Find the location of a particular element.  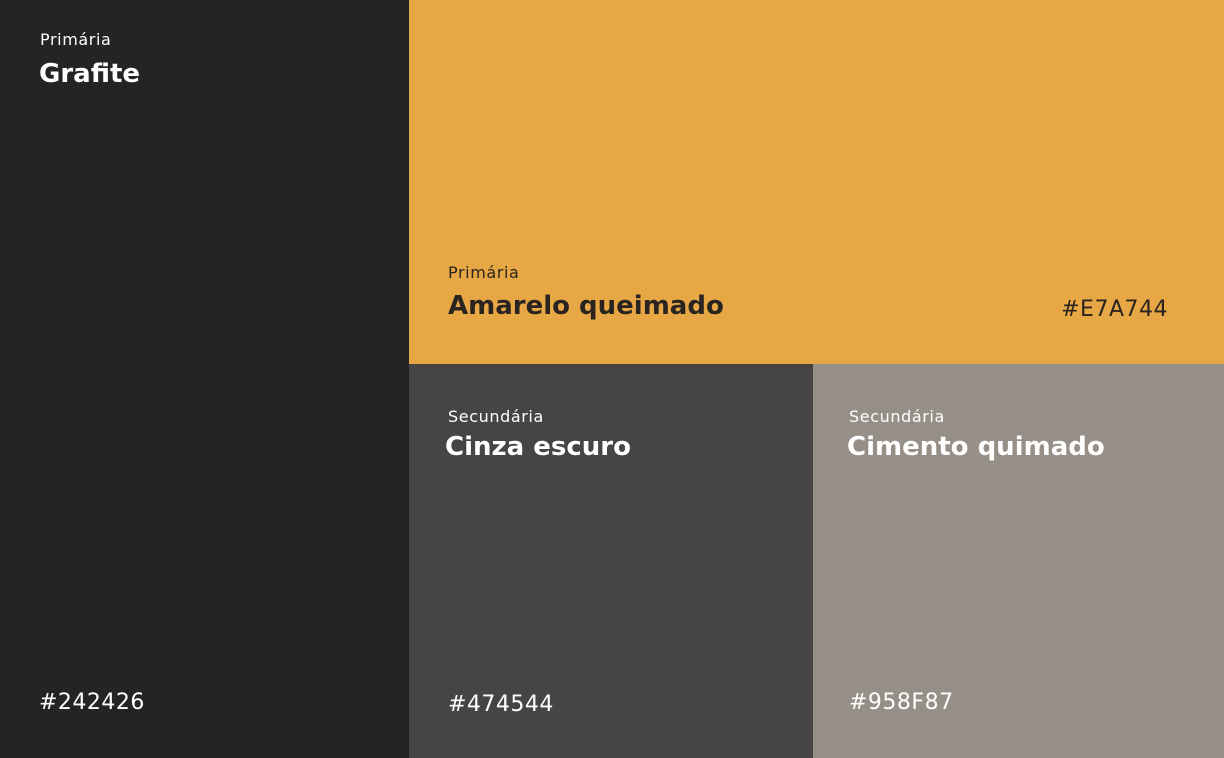

swatch-hex-code: #E7A744 is located at coordinates (1114, 309).